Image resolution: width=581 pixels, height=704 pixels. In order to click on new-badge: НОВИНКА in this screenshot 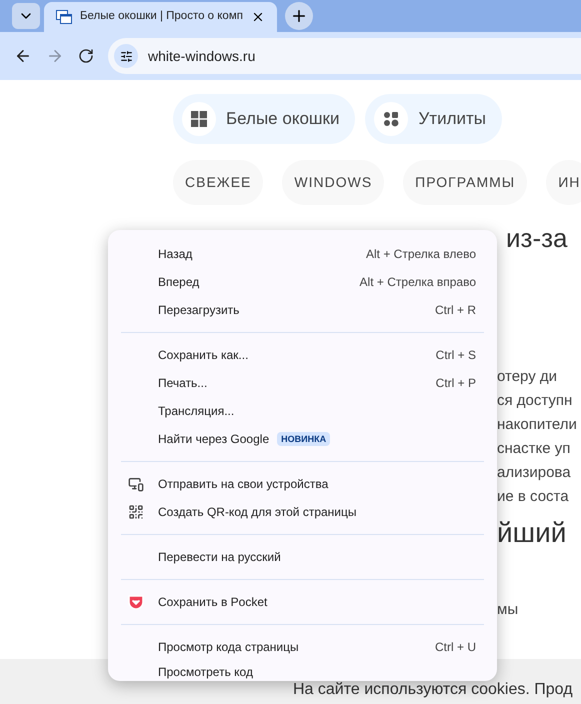, I will do `click(303, 439)`.